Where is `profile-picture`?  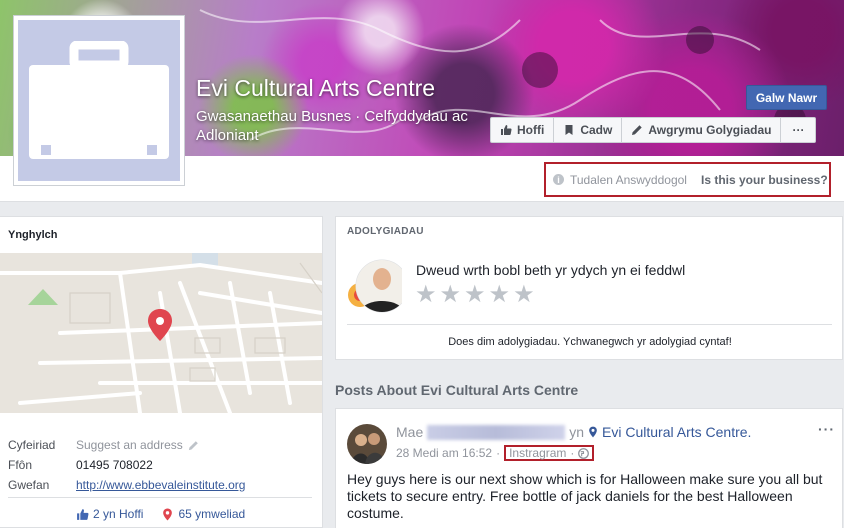 profile-picture is located at coordinates (99, 100).